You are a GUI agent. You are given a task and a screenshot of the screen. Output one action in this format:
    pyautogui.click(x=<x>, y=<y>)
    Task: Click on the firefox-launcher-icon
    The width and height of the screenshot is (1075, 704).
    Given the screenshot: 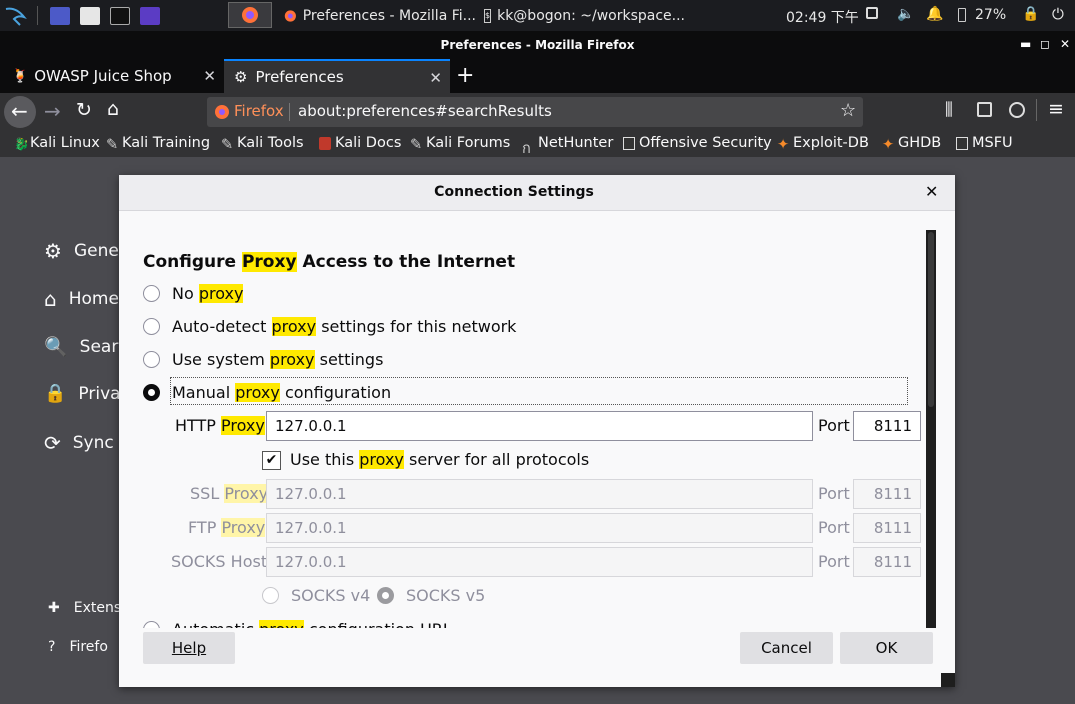 What is the action you would take?
    pyautogui.click(x=250, y=15)
    